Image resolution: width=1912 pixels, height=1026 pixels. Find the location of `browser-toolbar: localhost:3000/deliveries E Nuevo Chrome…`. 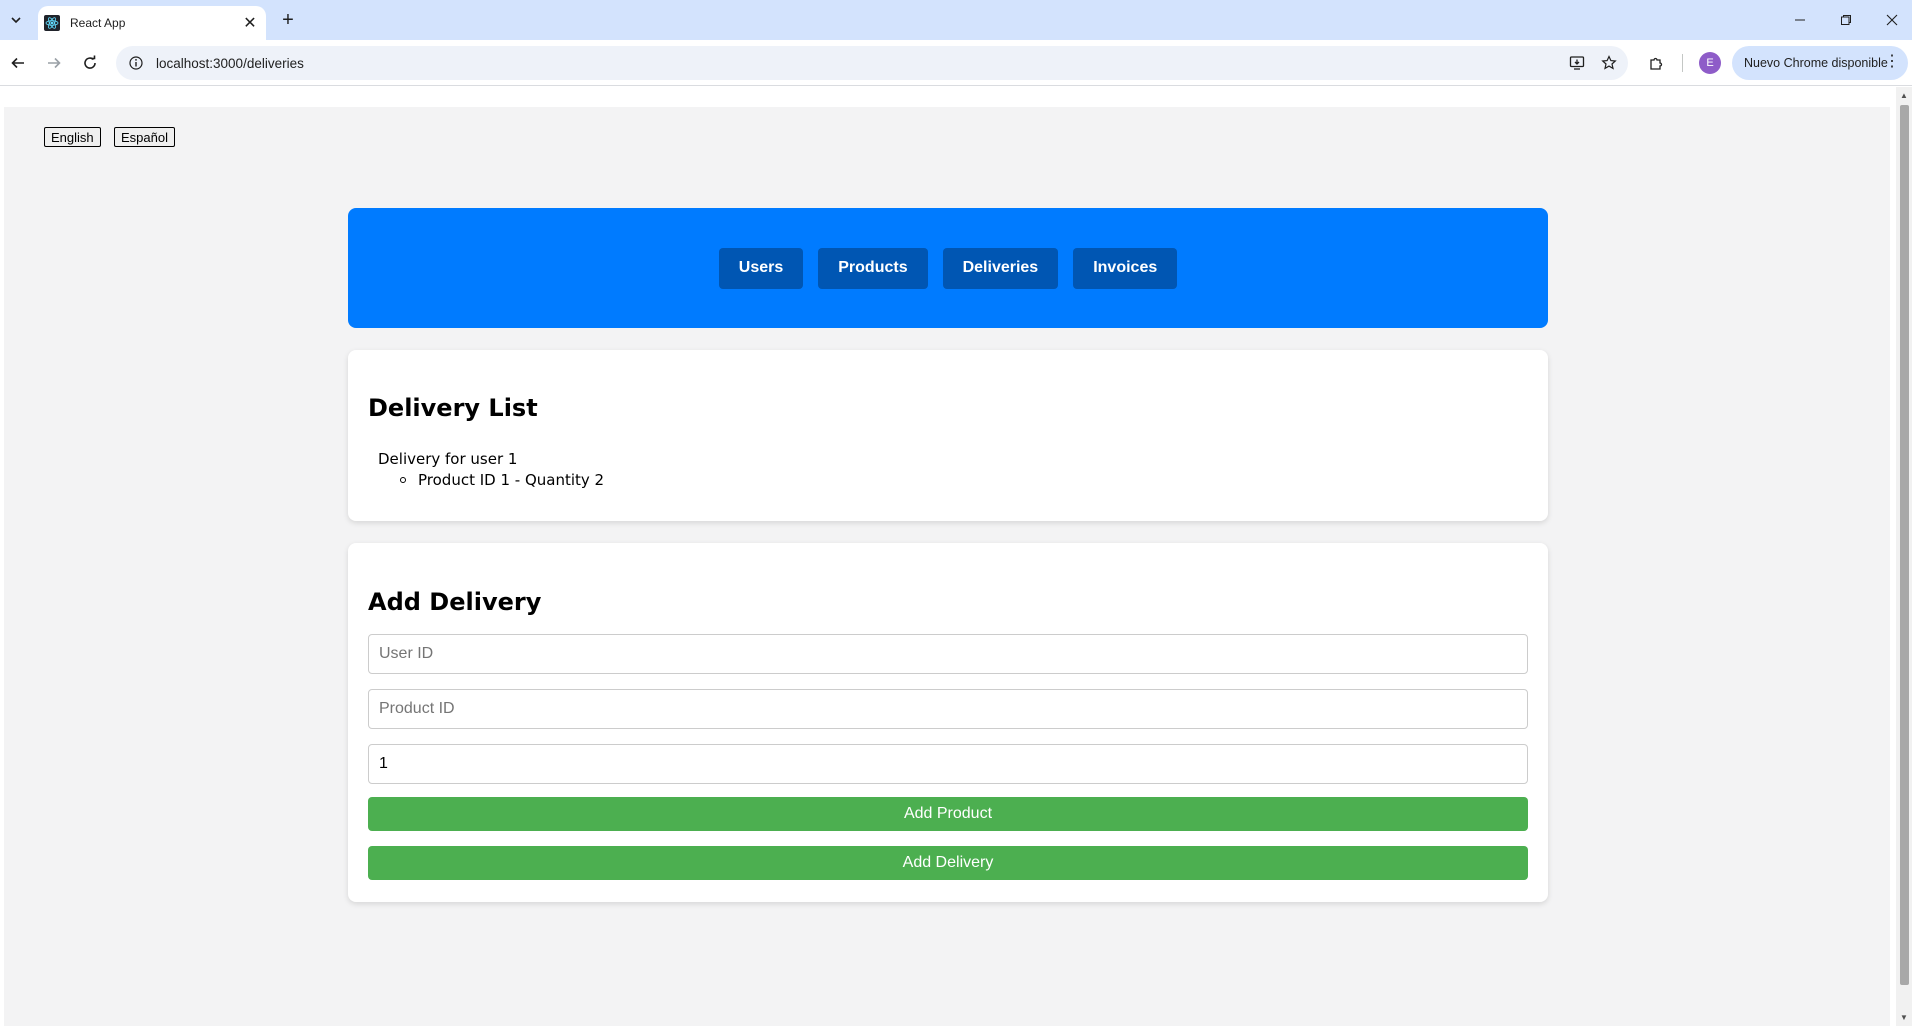

browser-toolbar: localhost:3000/deliveries E Nuevo Chrome… is located at coordinates (956, 63).